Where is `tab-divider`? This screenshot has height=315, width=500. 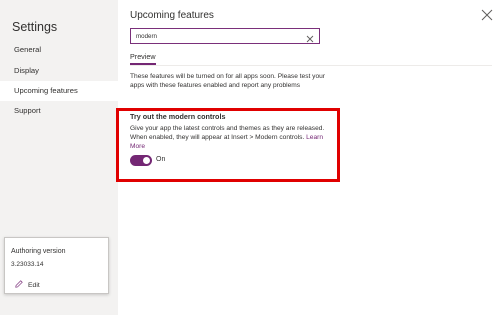 tab-divider is located at coordinates (311, 65).